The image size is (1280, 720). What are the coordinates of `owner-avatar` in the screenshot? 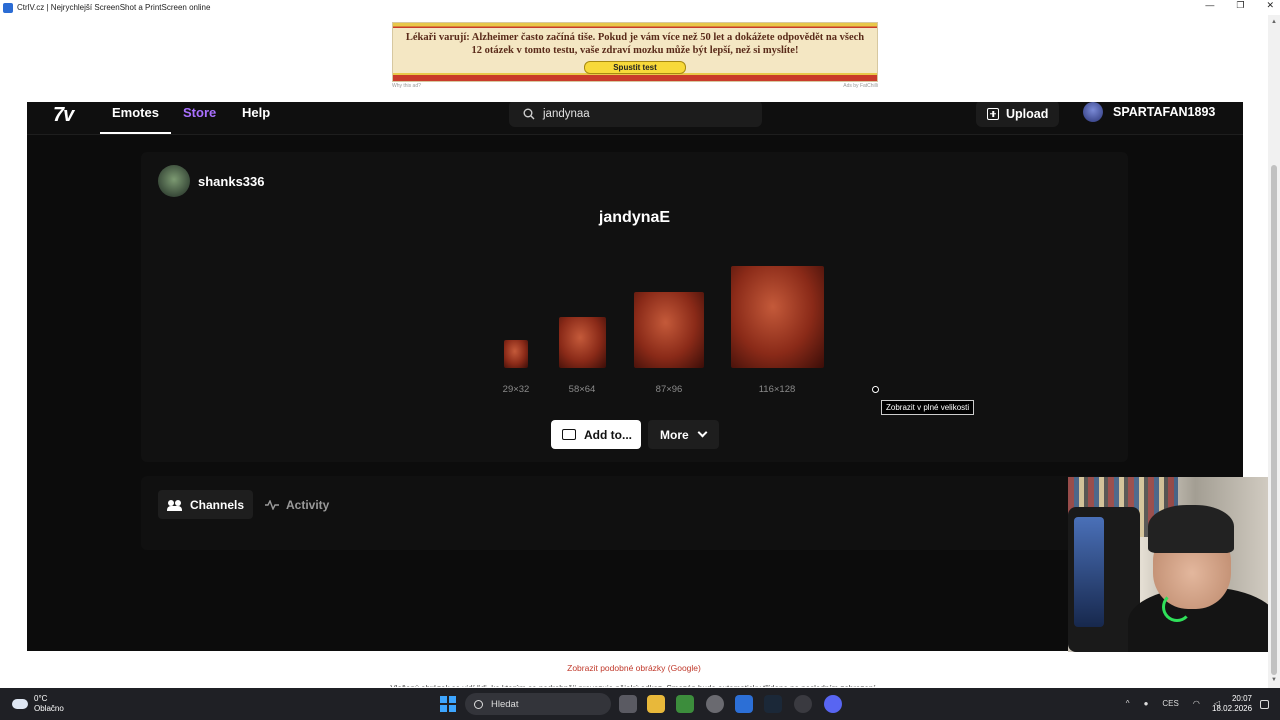 It's located at (174, 181).